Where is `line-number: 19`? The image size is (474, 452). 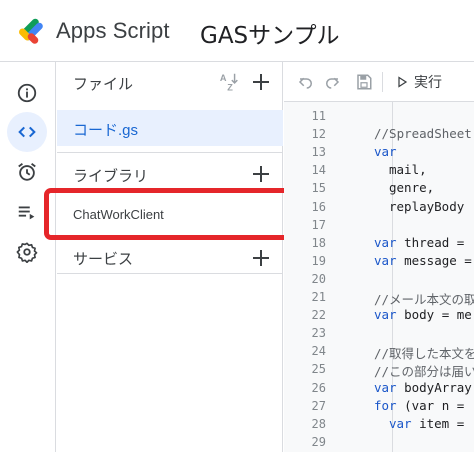 line-number: 19 is located at coordinates (318, 260).